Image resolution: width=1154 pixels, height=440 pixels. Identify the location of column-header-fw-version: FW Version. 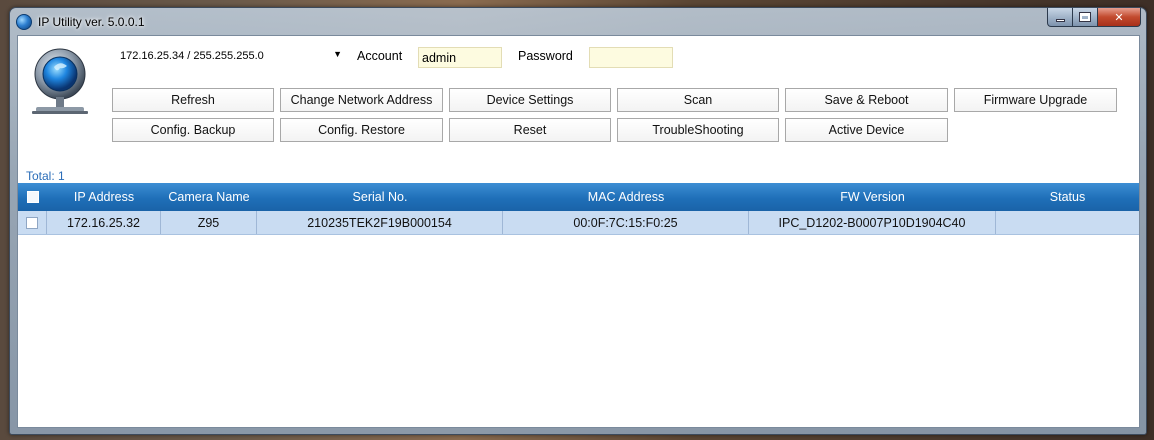
(872, 197).